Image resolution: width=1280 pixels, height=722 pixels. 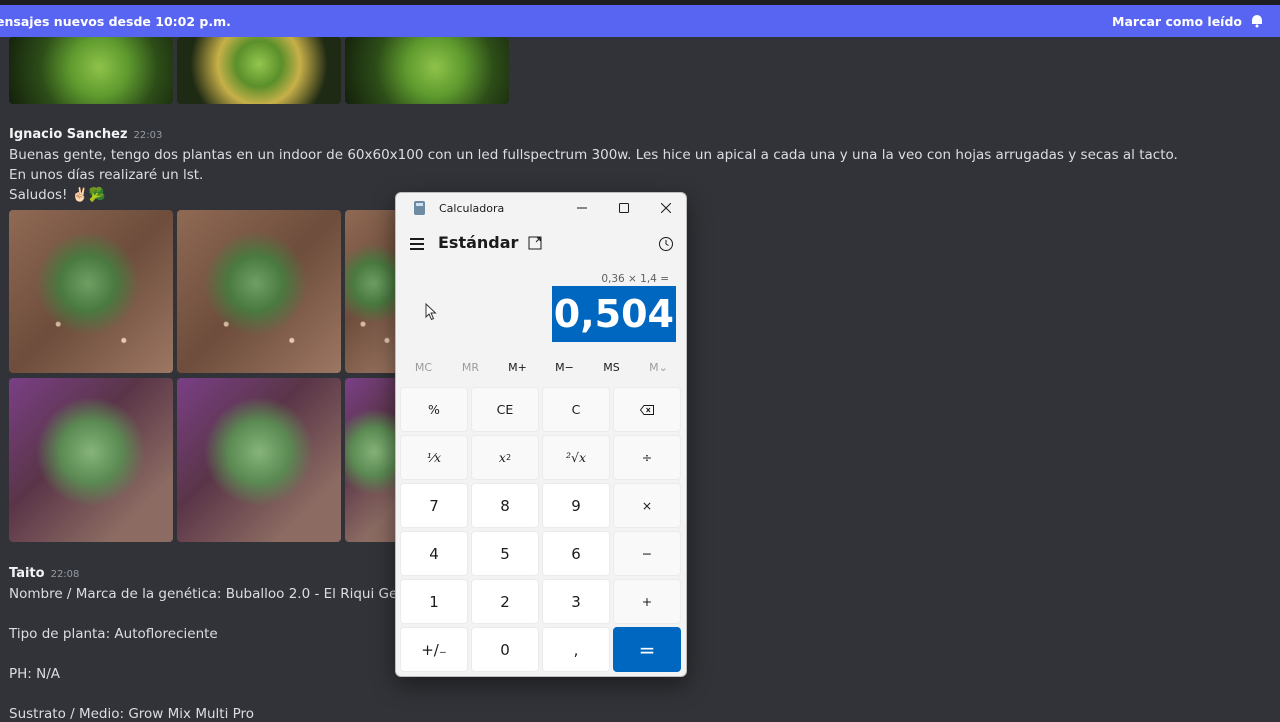 I want to click on clear-entry-button: CE, so click(x=505, y=409).